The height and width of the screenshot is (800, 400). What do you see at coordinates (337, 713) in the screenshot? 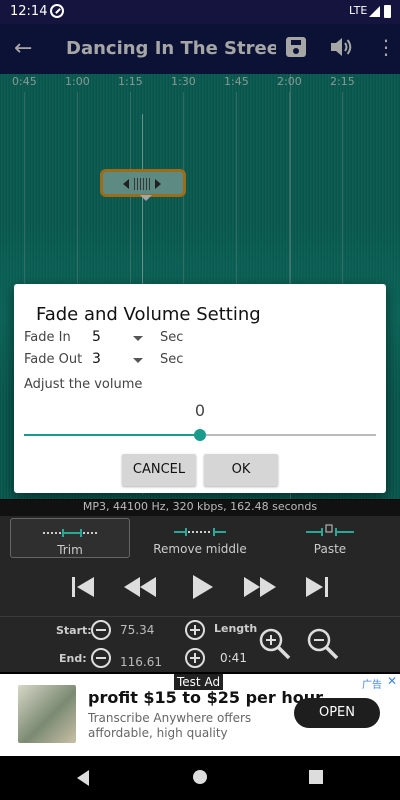
I see `ad-open-button: OPEN` at bounding box center [337, 713].